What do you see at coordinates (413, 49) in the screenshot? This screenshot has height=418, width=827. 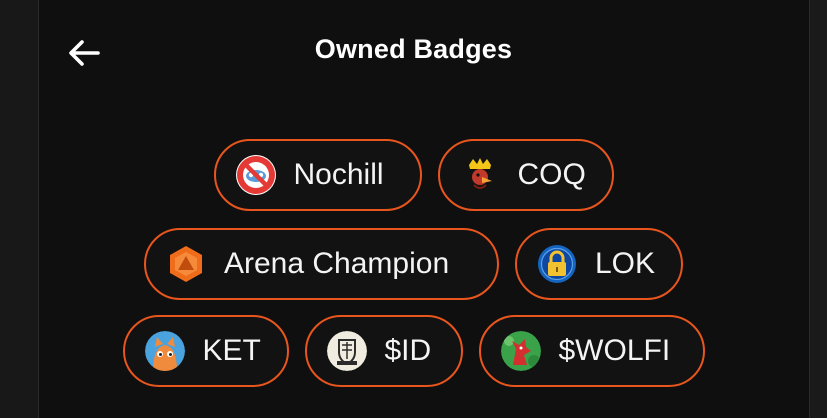 I see `page-title: Owned Badges` at bounding box center [413, 49].